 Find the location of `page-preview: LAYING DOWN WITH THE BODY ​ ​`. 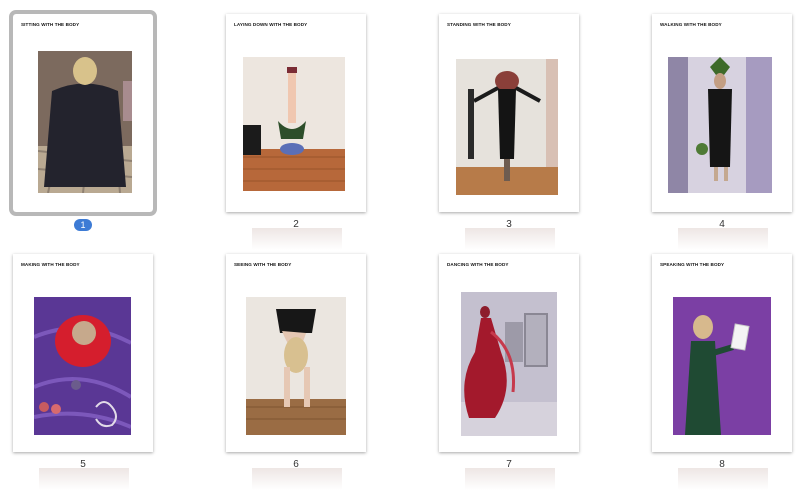

page-preview: LAYING DOWN WITH THE BODY ​ ​ is located at coordinates (296, 113).